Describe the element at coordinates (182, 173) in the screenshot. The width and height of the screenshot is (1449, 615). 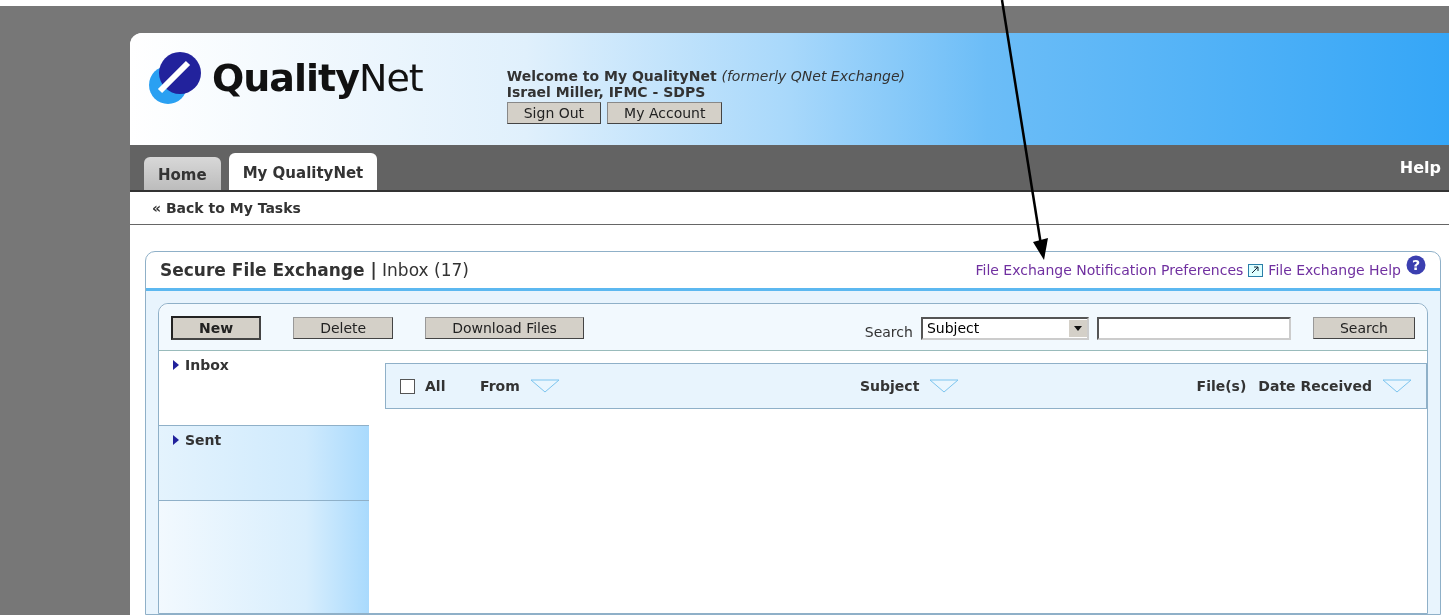
I see `nav-tab: Home` at that location.